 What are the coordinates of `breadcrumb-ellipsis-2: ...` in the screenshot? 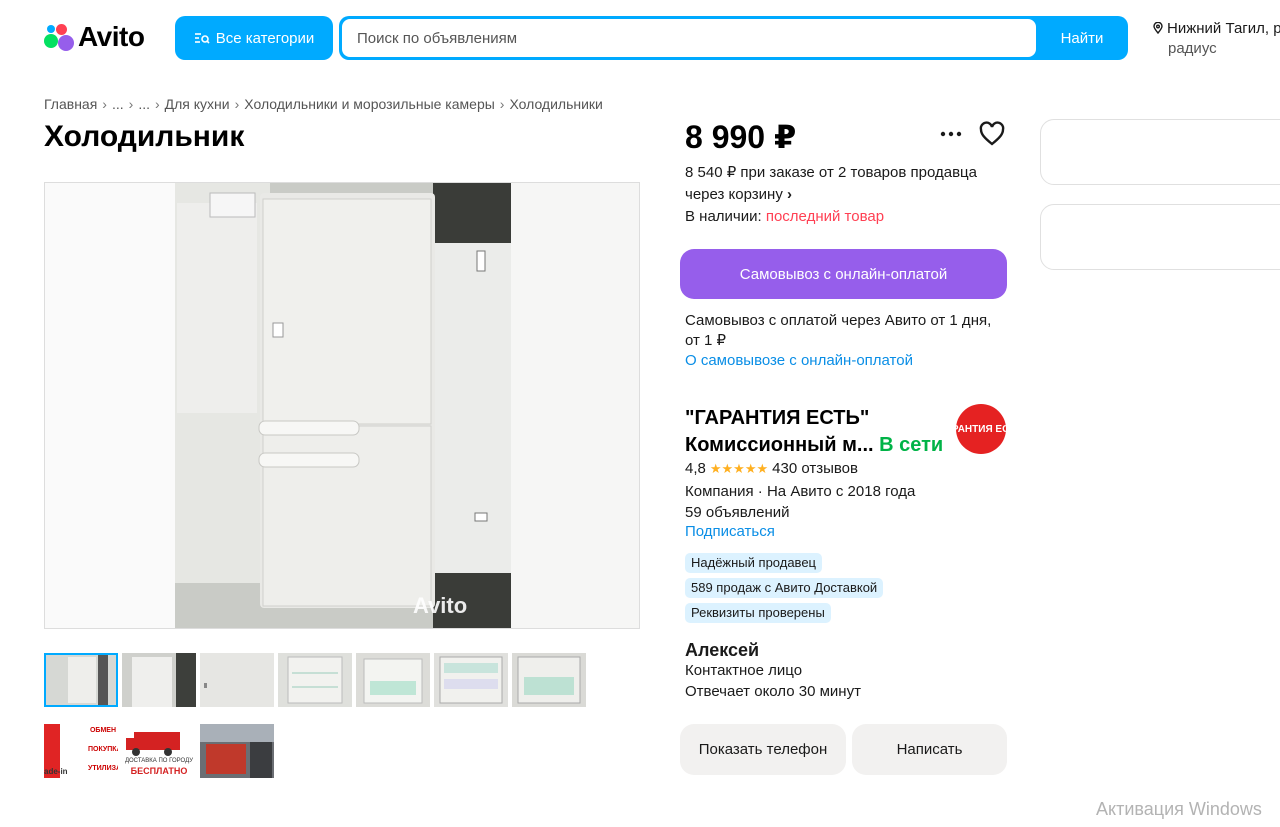 It's located at (144, 104).